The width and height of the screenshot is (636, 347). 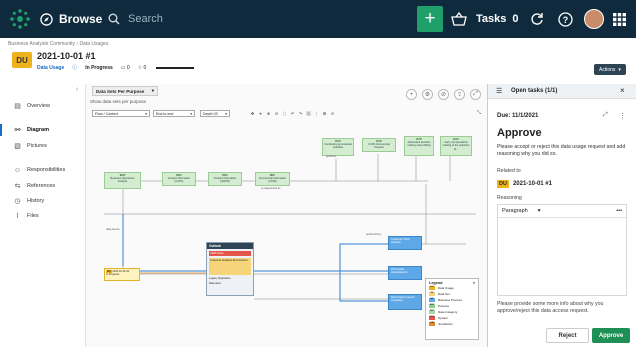 I want to click on more-icon: •••, so click(x=619, y=211).